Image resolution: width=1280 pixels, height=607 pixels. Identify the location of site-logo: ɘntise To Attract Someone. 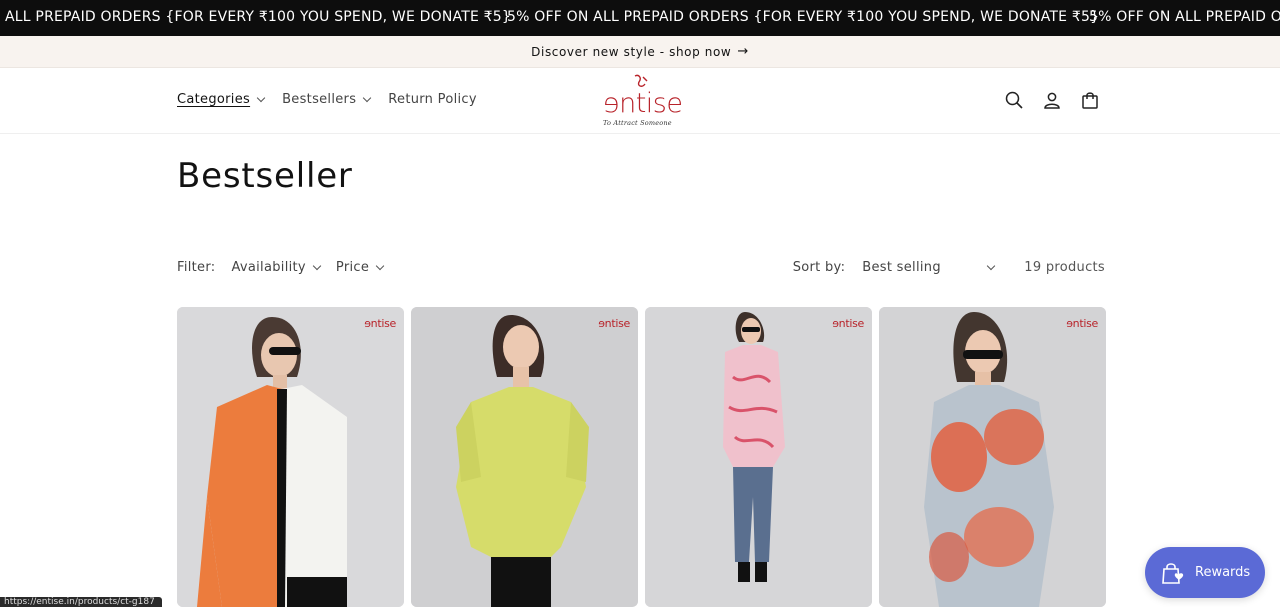
(641, 102).